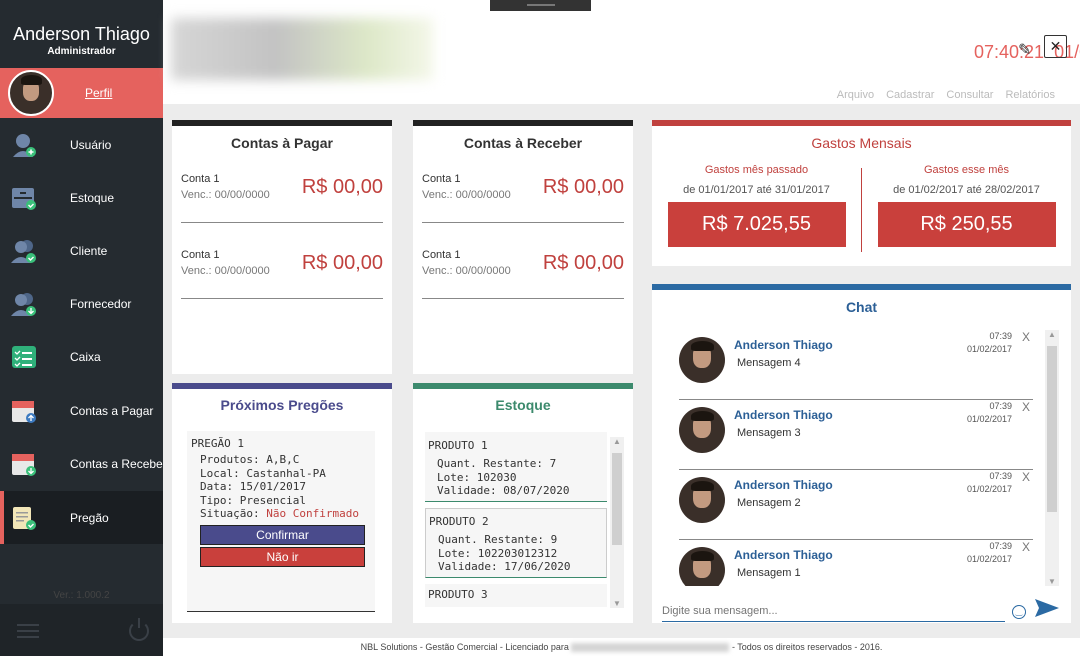  I want to click on sidebar-item-label: Perfil, so click(99, 93).